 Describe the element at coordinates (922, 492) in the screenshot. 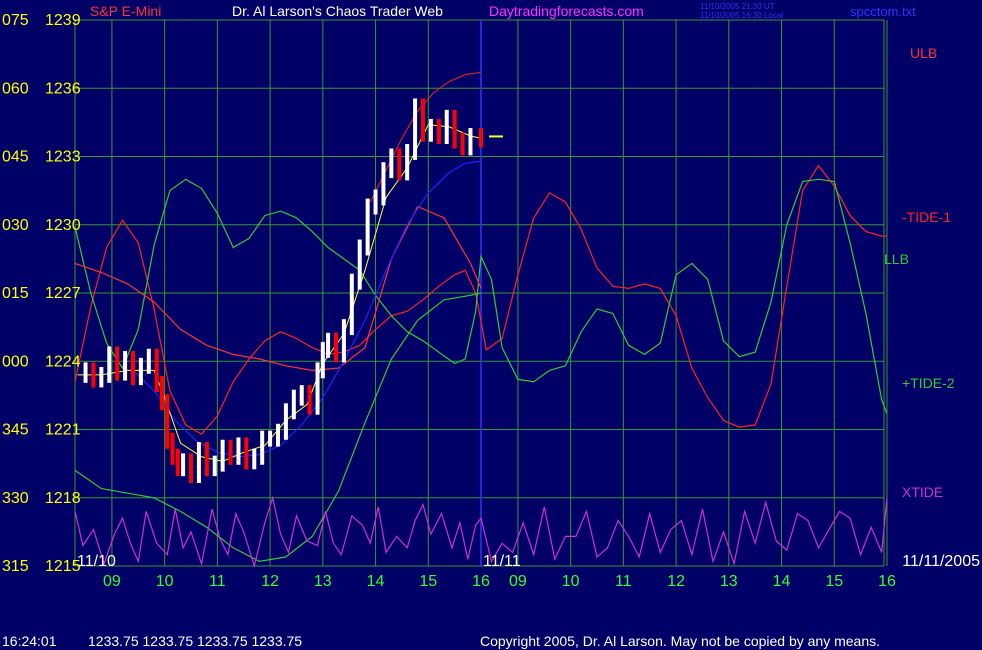

I see `legend-xtide: XTIDE` at that location.